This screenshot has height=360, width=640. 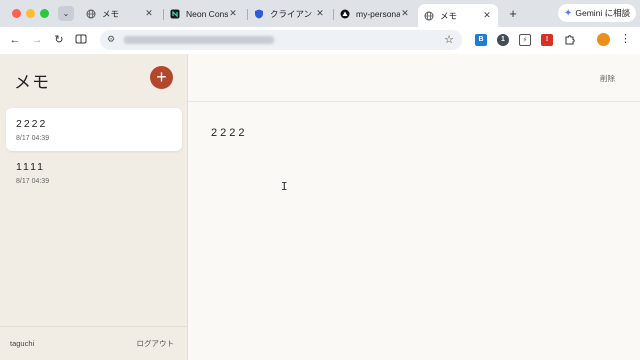 I want to click on more-menu-icon: ⋮, so click(x=625, y=38).